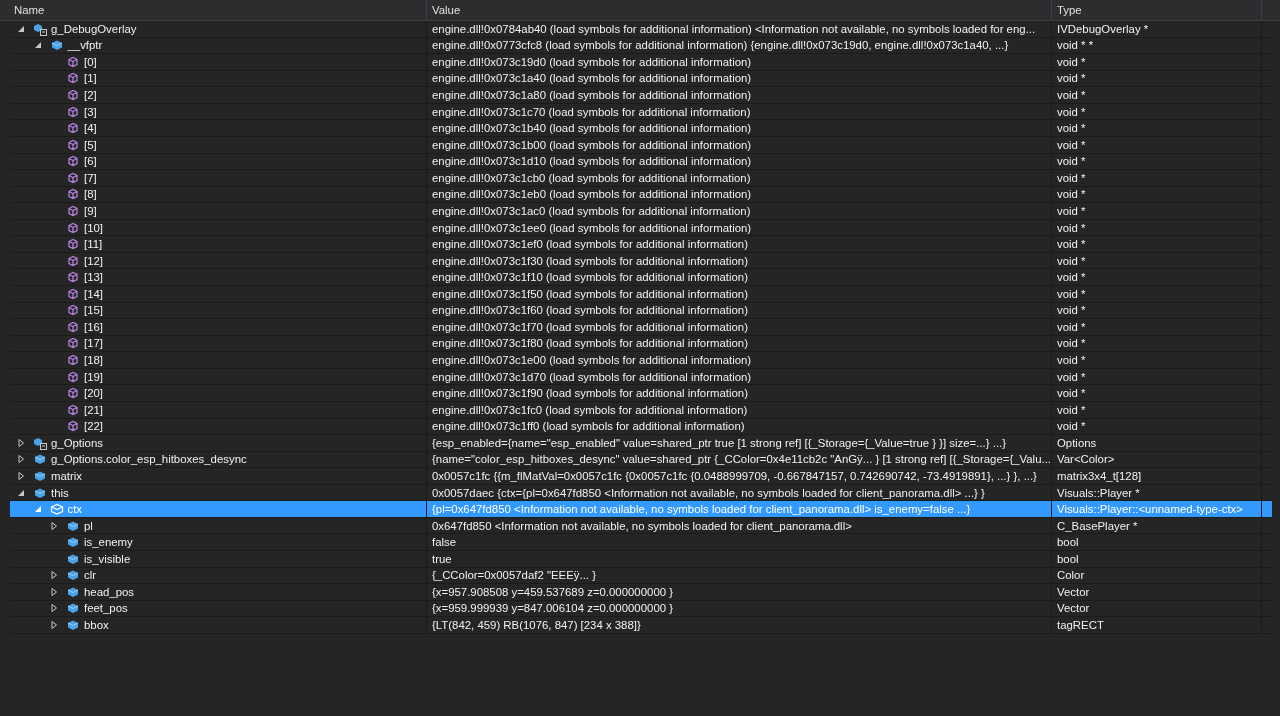 The height and width of the screenshot is (716, 1280). What do you see at coordinates (85, 45) in the screenshot?
I see `variable-name: __vfptr` at bounding box center [85, 45].